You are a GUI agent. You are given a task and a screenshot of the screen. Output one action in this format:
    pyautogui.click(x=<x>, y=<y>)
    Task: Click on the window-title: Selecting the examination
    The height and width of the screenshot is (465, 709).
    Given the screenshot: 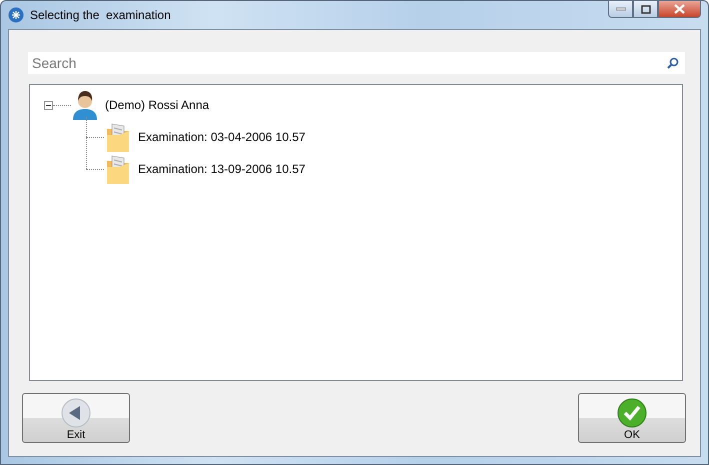 What is the action you would take?
    pyautogui.click(x=100, y=15)
    